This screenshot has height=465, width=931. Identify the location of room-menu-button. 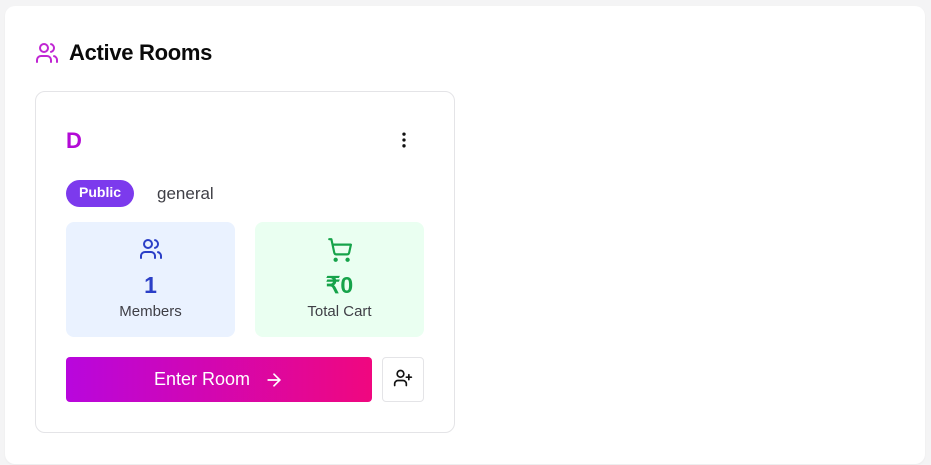
(404, 142).